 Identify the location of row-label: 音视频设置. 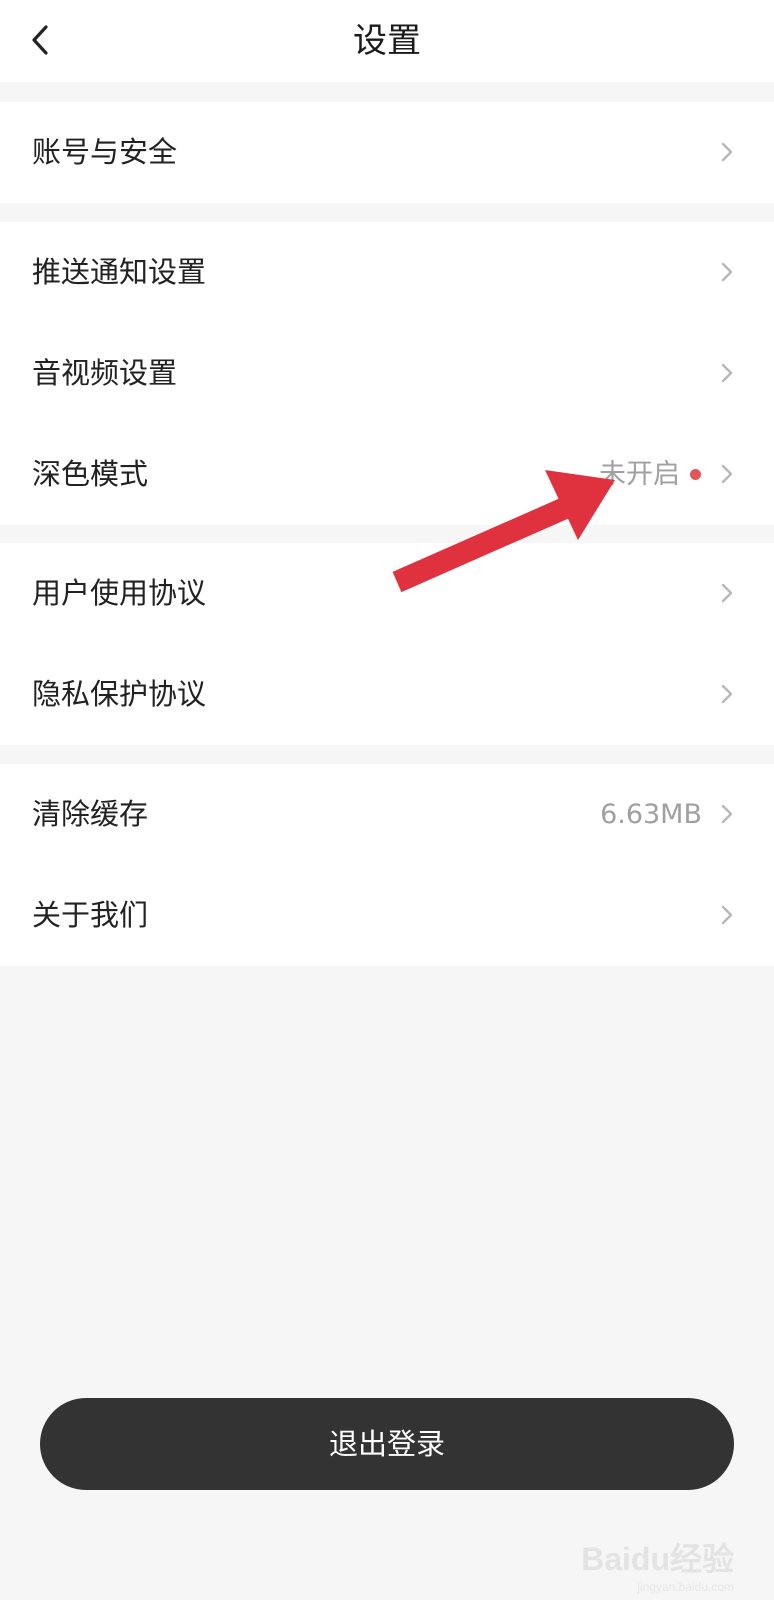
(105, 373).